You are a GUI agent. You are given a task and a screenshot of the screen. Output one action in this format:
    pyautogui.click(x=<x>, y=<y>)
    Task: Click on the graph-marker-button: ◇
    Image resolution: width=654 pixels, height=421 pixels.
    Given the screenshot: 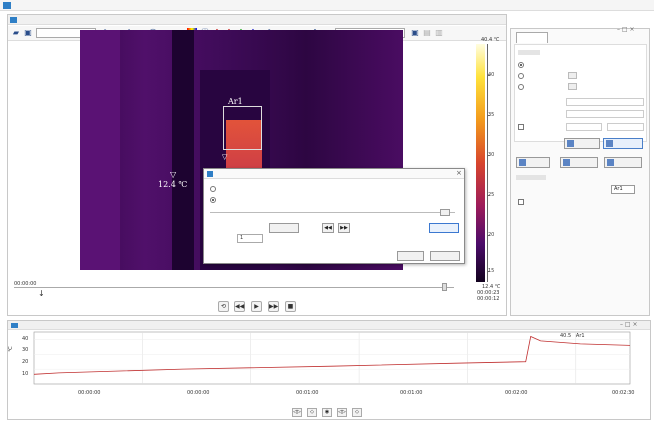 What is the action you would take?
    pyautogui.click(x=312, y=412)
    